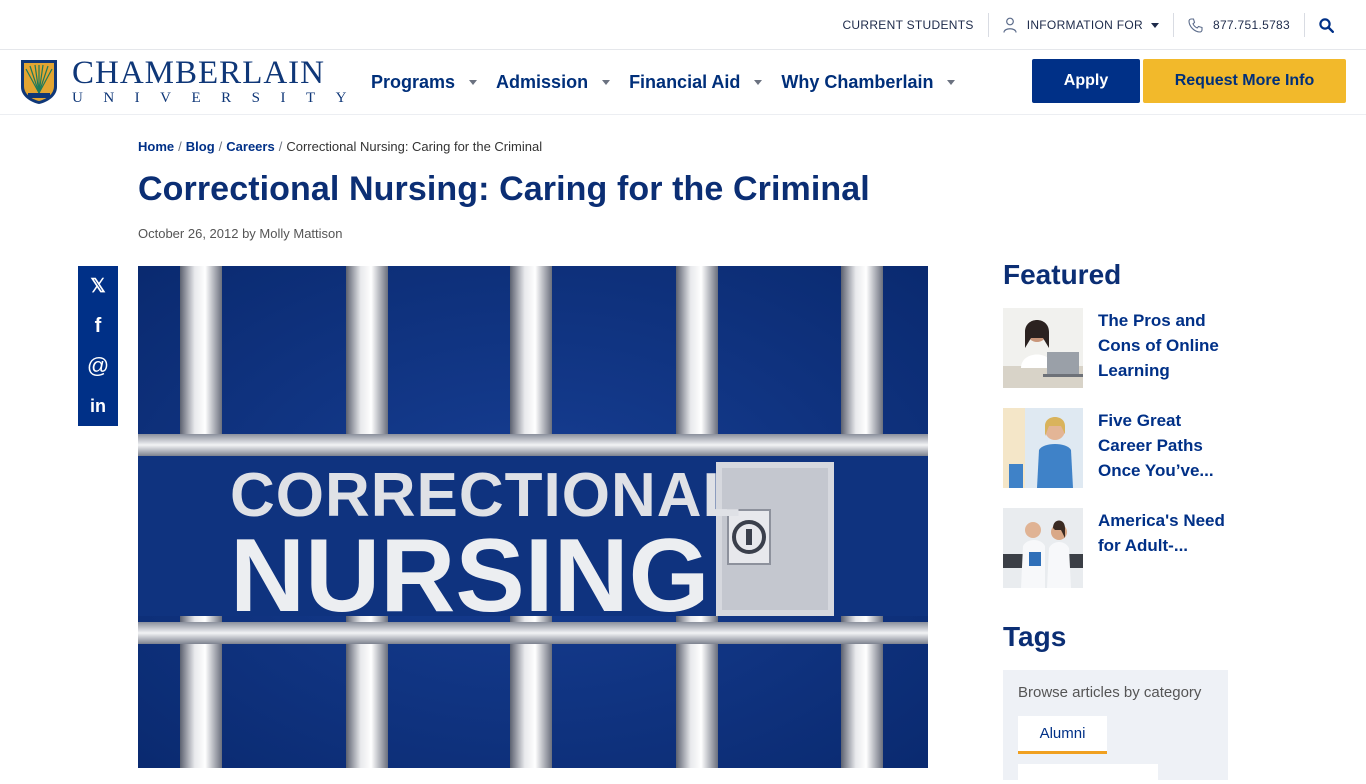 The width and height of the screenshot is (1366, 784). Describe the element at coordinates (857, 81) in the screenshot. I see `nav-label: Why Chamberlain` at that location.